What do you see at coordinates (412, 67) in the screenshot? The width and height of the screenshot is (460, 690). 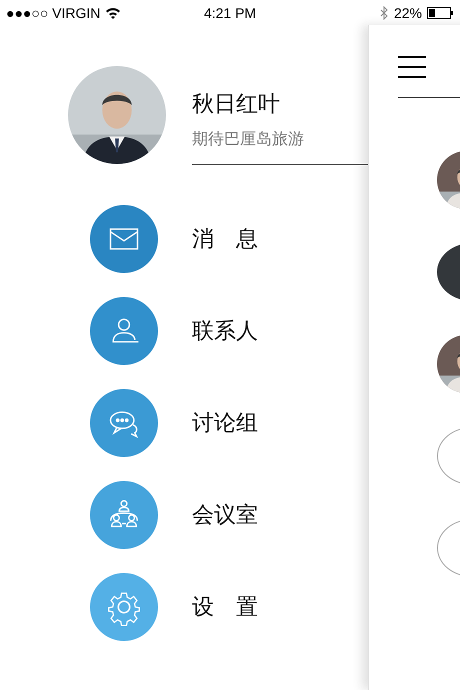 I see `menu-icon` at bounding box center [412, 67].